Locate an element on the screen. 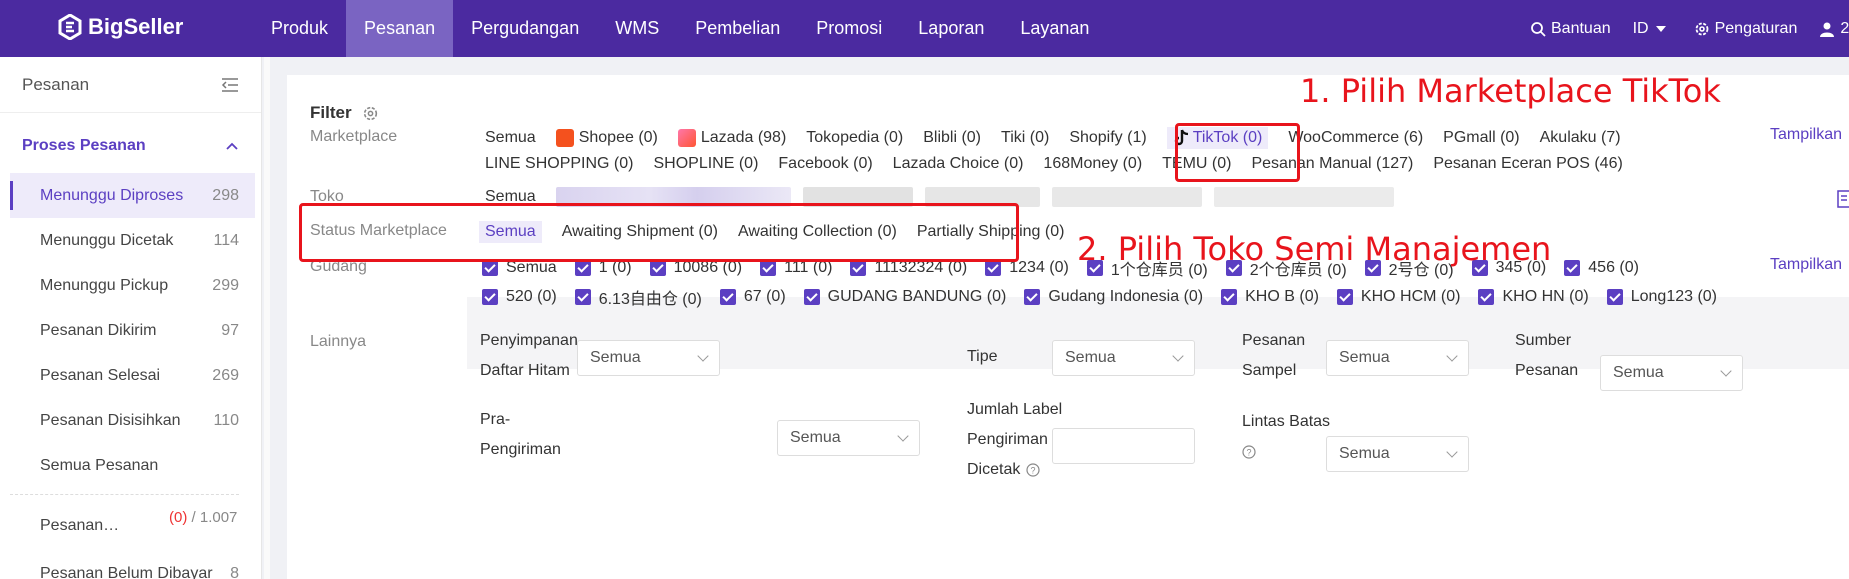 The height and width of the screenshot is (579, 1849). label-line: Daftar Hitam is located at coordinates (525, 370).